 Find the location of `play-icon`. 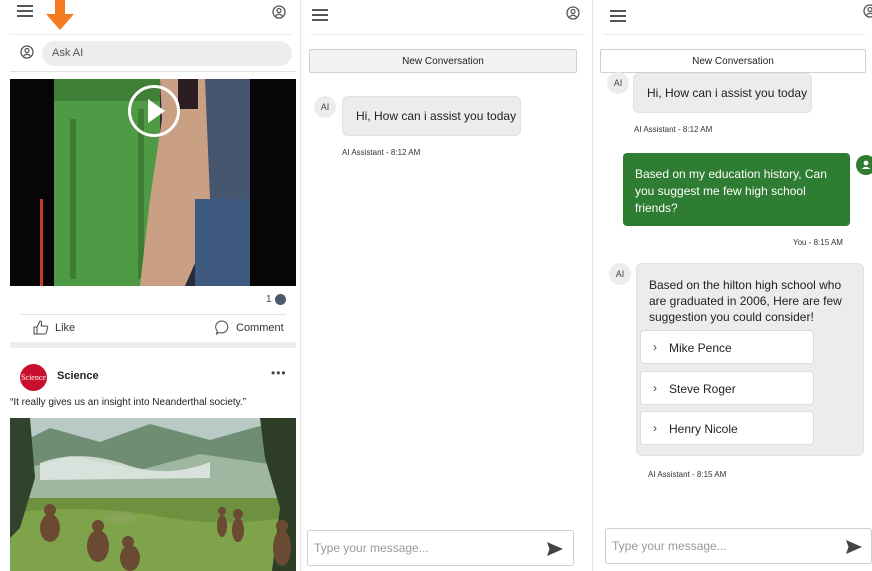

play-icon is located at coordinates (154, 111).